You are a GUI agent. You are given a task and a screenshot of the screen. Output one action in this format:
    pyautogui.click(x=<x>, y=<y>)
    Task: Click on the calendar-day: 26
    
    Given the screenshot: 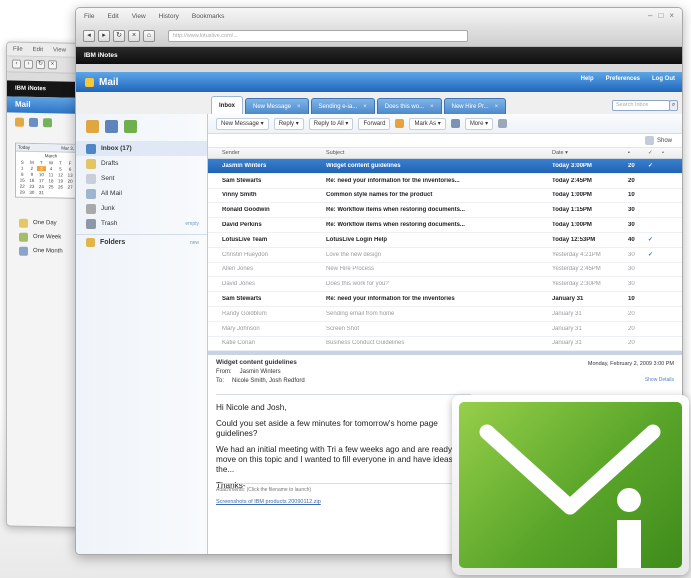 What is the action you would take?
    pyautogui.click(x=60, y=186)
    